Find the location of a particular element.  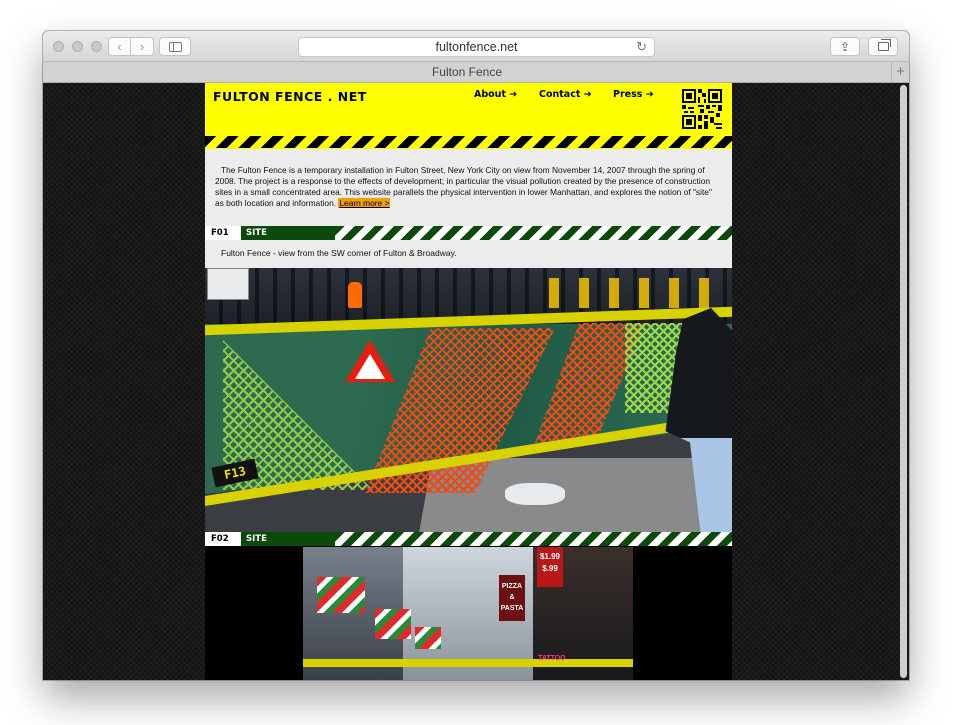

nav-press-link: Press ➔ is located at coordinates (633, 94).